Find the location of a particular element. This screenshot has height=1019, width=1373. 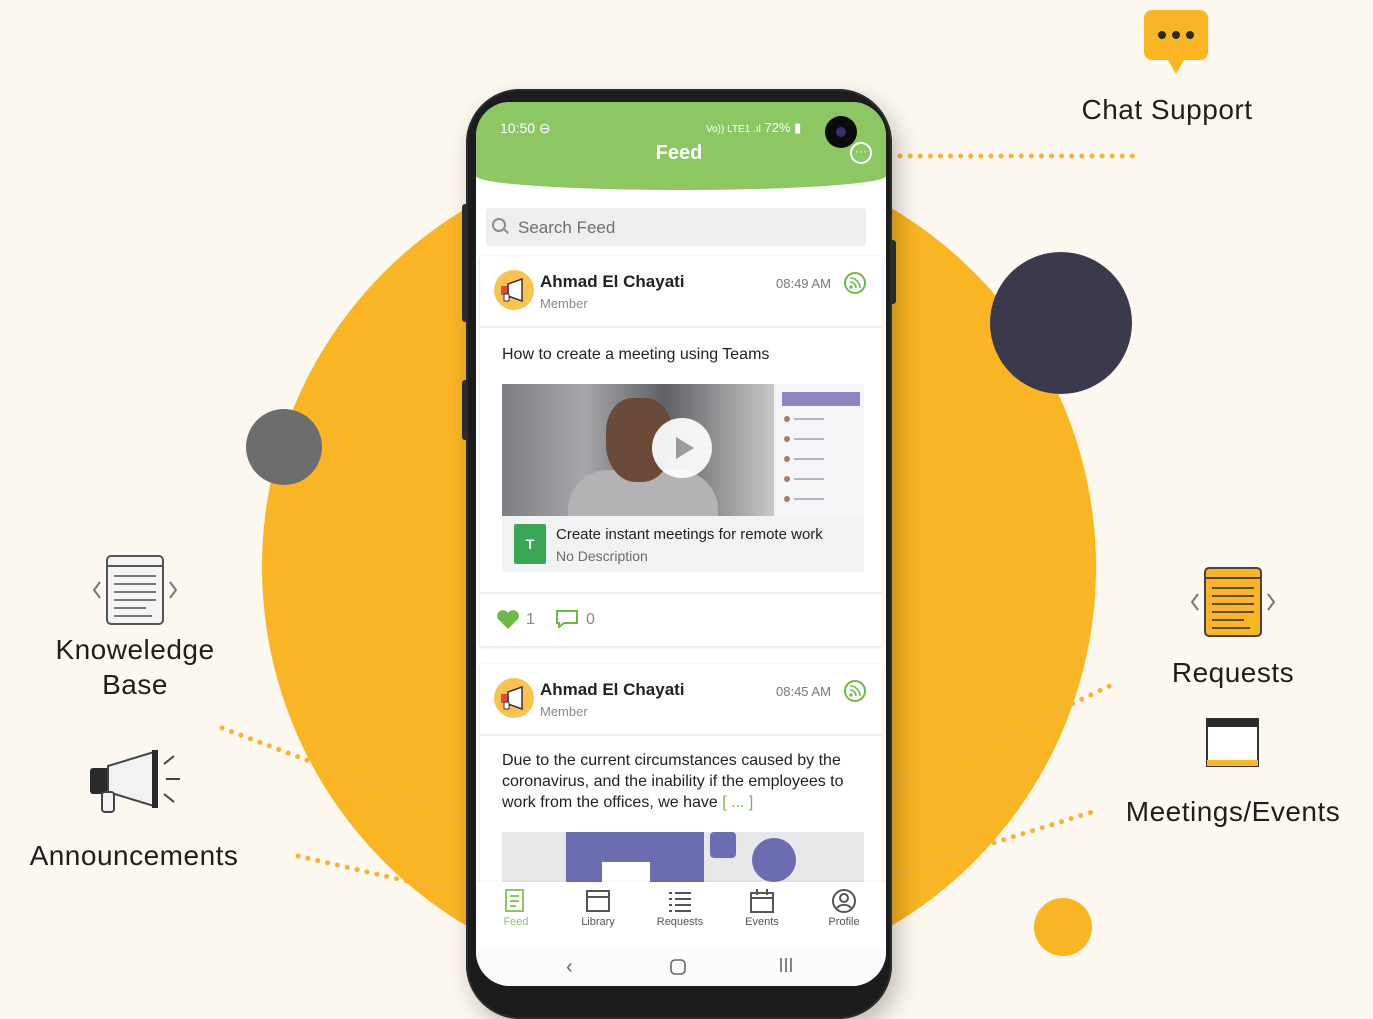

post-time: 08:45 AM is located at coordinates (803, 691).